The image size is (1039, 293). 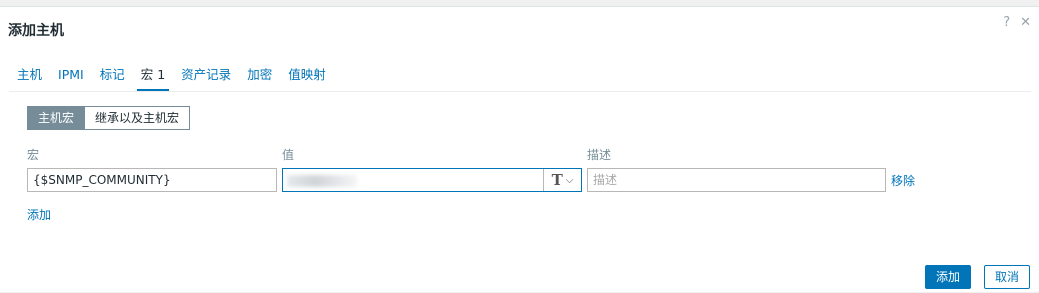 I want to click on tab-host: 主机, so click(x=29, y=78).